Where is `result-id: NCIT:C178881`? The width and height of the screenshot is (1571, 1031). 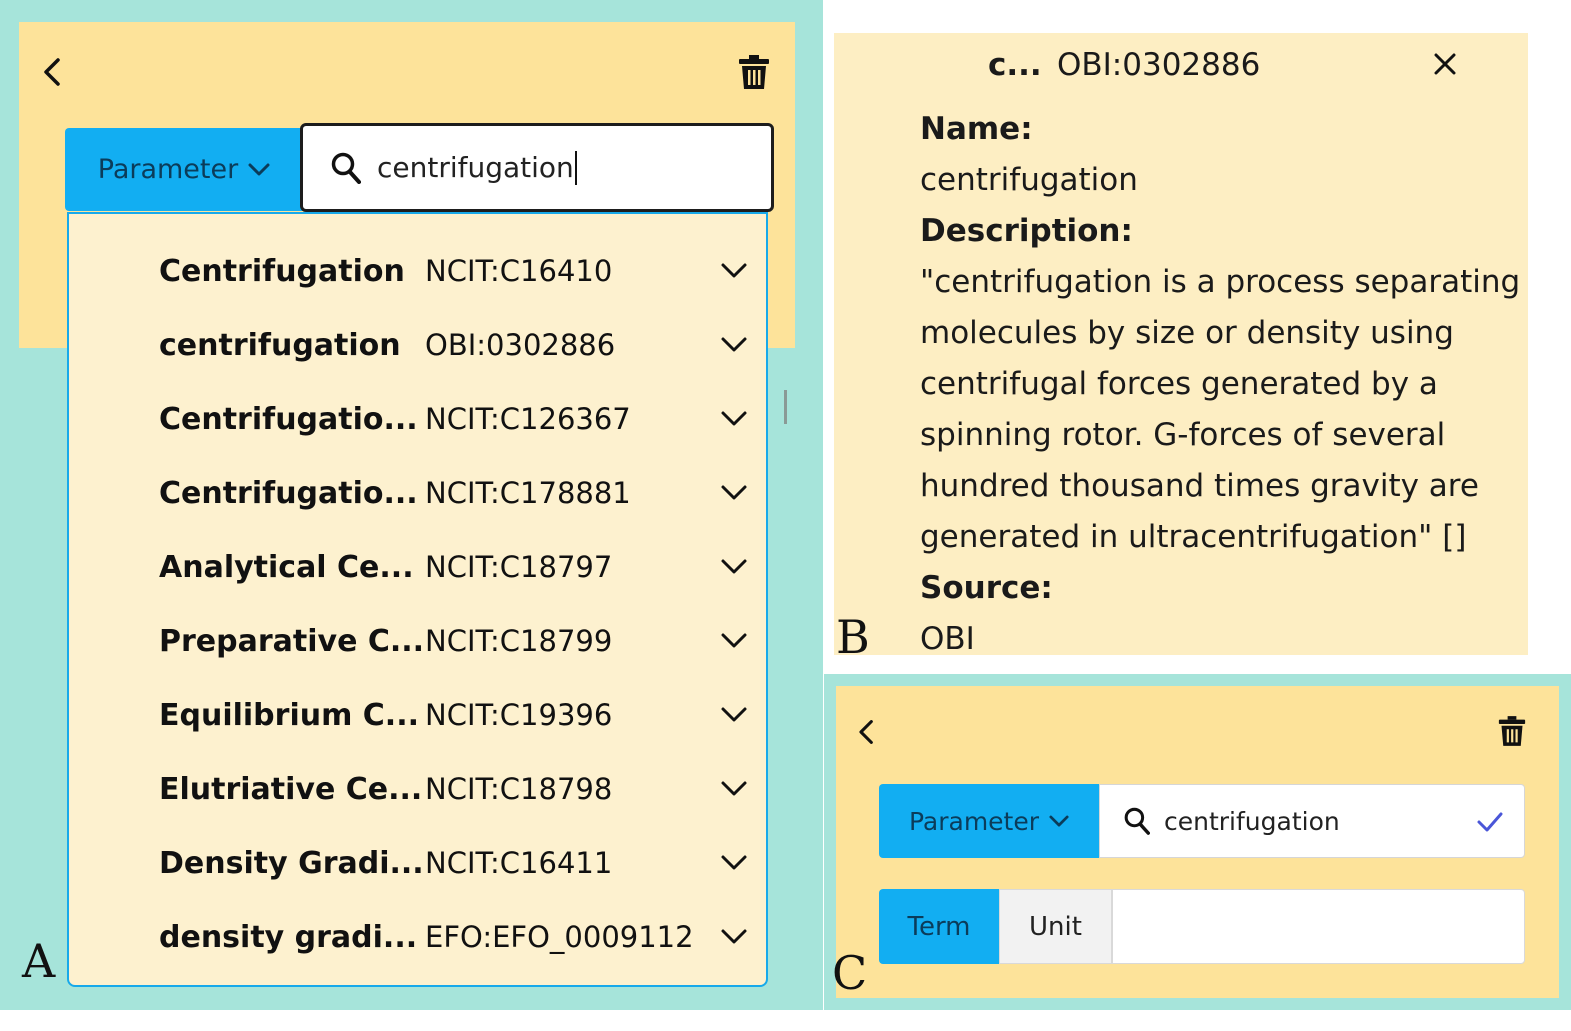
result-id: NCIT:C178881 is located at coordinates (528, 493).